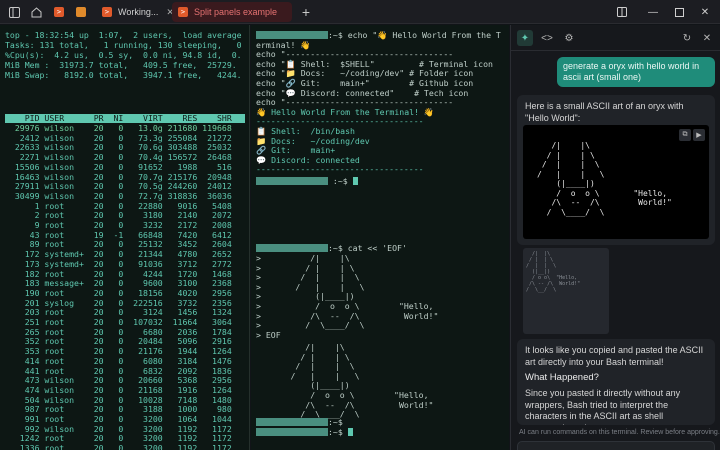 The width and height of the screenshot is (720, 450). I want to click on table-row: 414 root 20 0 6080 3184 1476, so click(118, 360).